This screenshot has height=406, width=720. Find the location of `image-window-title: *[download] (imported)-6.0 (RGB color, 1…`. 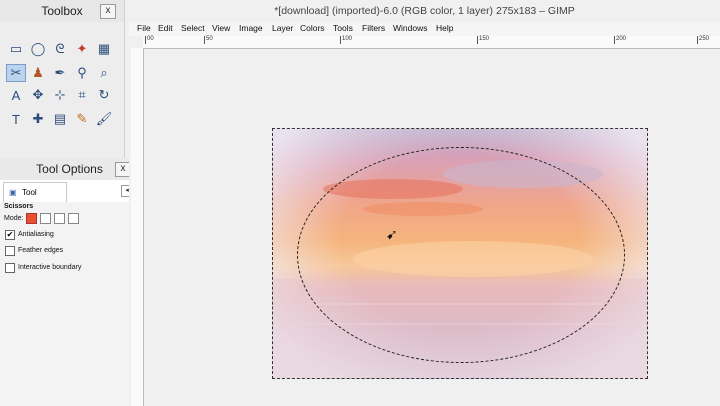

image-window-title: *[download] (imported)-6.0 (RGB color, 1… is located at coordinates (424, 11).